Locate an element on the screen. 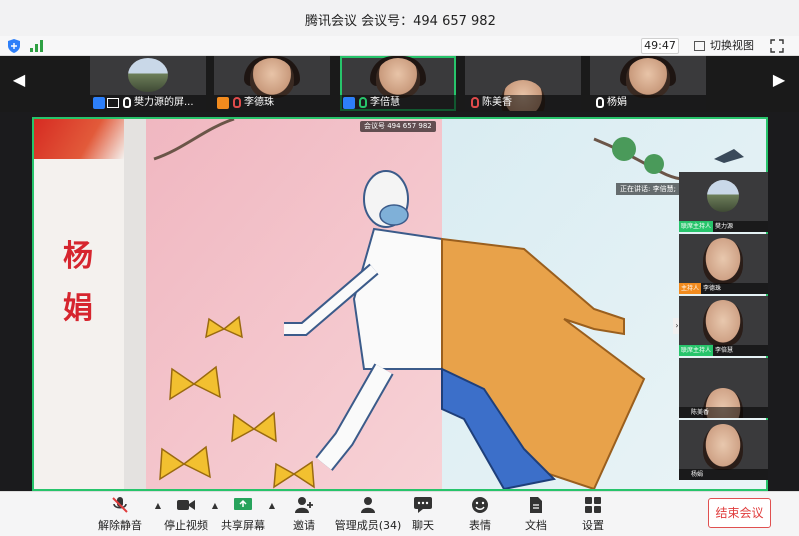 The width and height of the screenshot is (799, 536). role-badge: 主持人 is located at coordinates (690, 288).